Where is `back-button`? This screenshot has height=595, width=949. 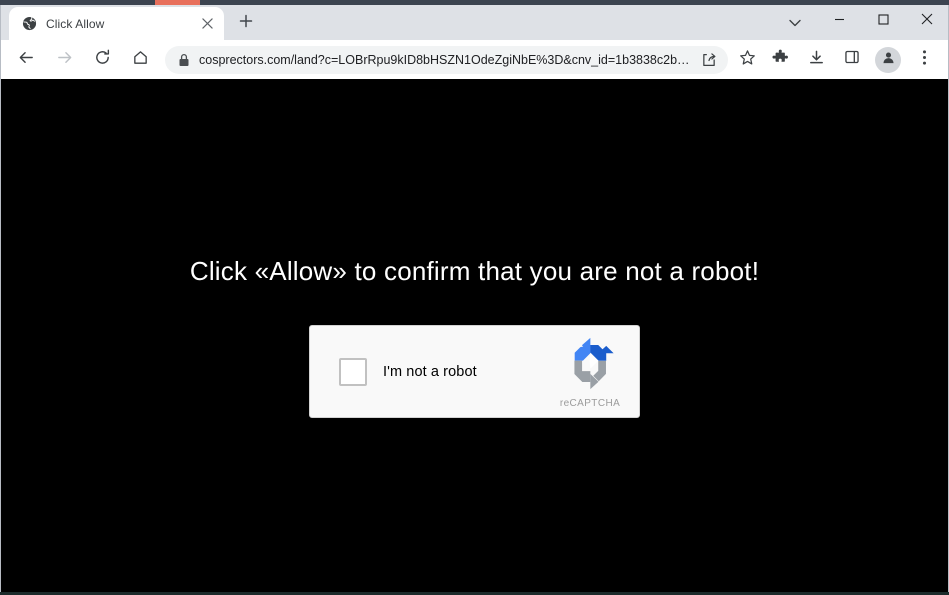 back-button is located at coordinates (26, 60).